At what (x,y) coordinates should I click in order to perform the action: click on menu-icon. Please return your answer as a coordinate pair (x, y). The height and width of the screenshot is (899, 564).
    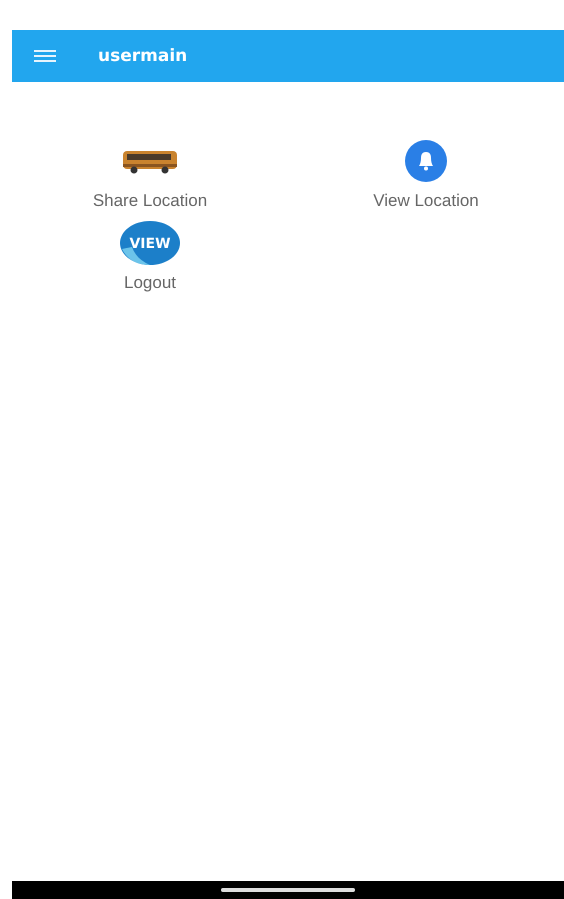
    Looking at the image, I should click on (45, 56).